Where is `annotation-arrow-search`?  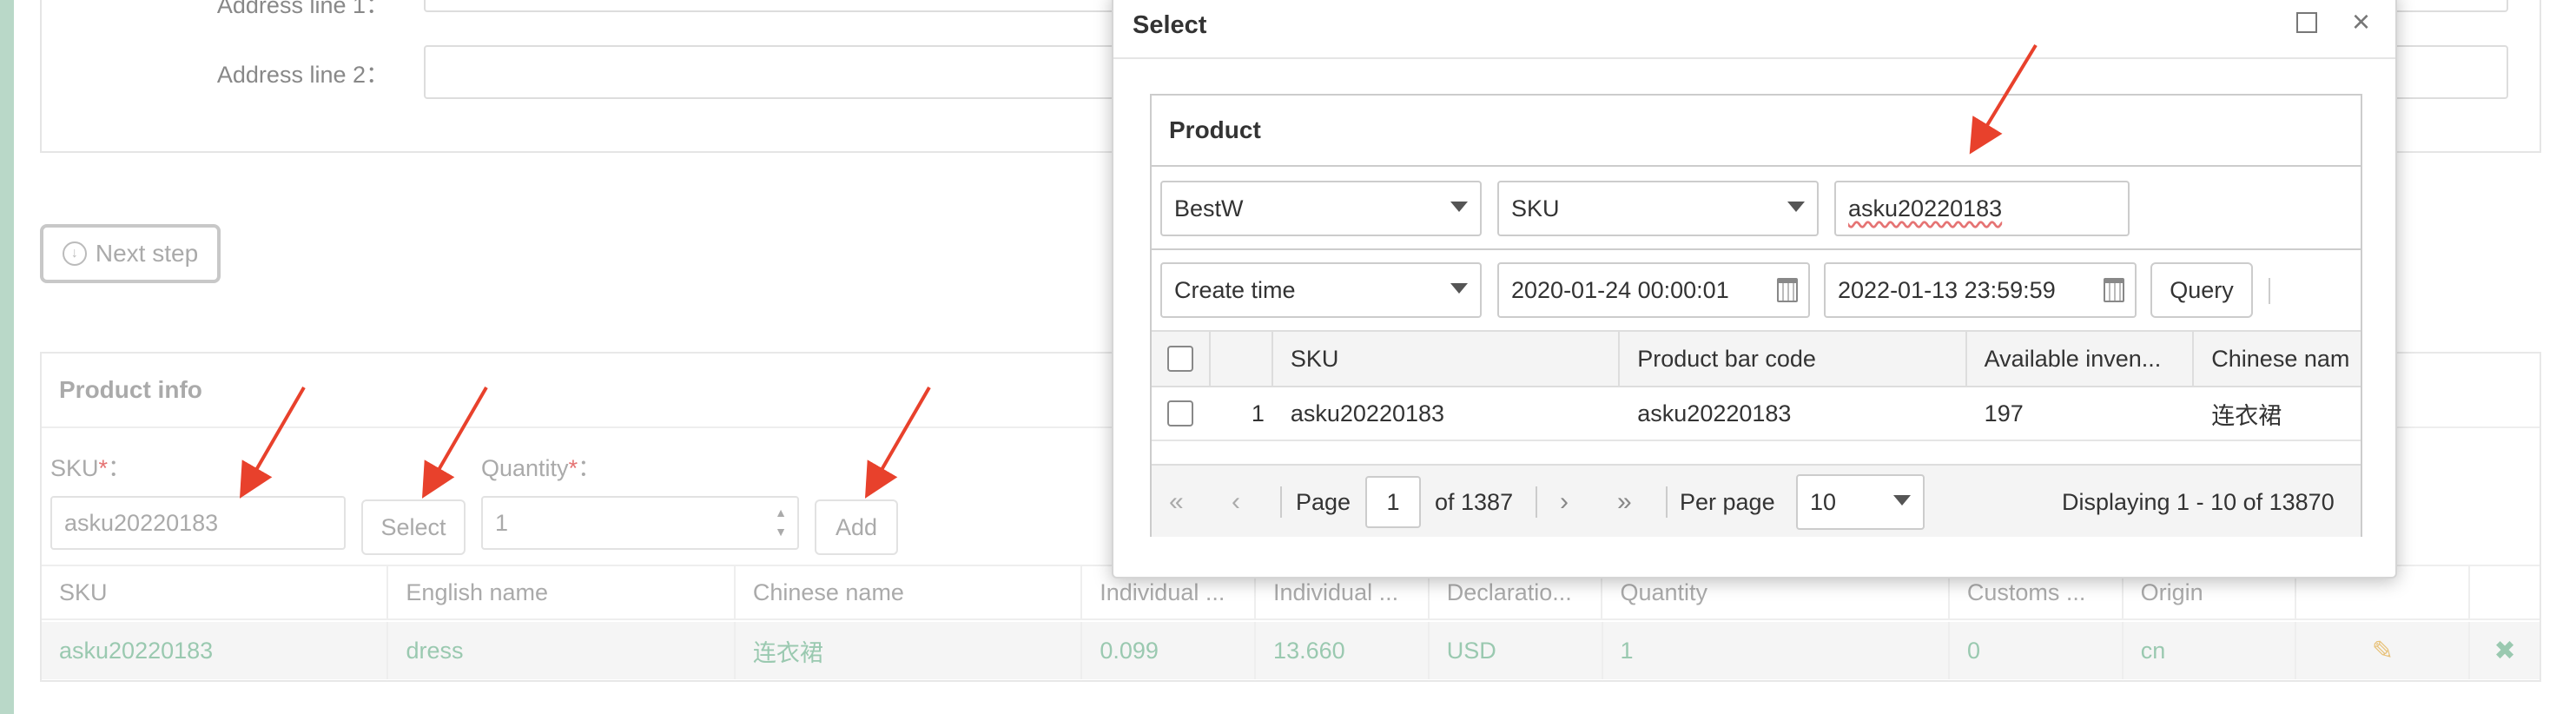 annotation-arrow-search is located at coordinates (2003, 99).